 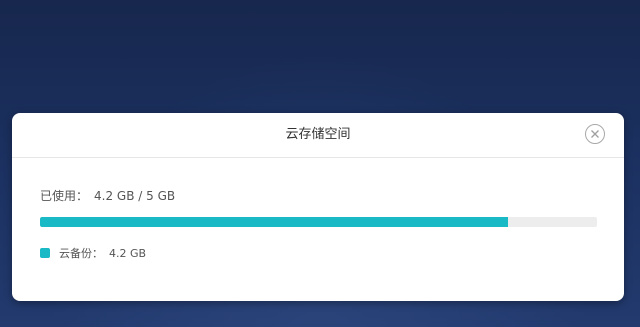 What do you see at coordinates (81, 253) in the screenshot?
I see `legend-label: 云备份：` at bounding box center [81, 253].